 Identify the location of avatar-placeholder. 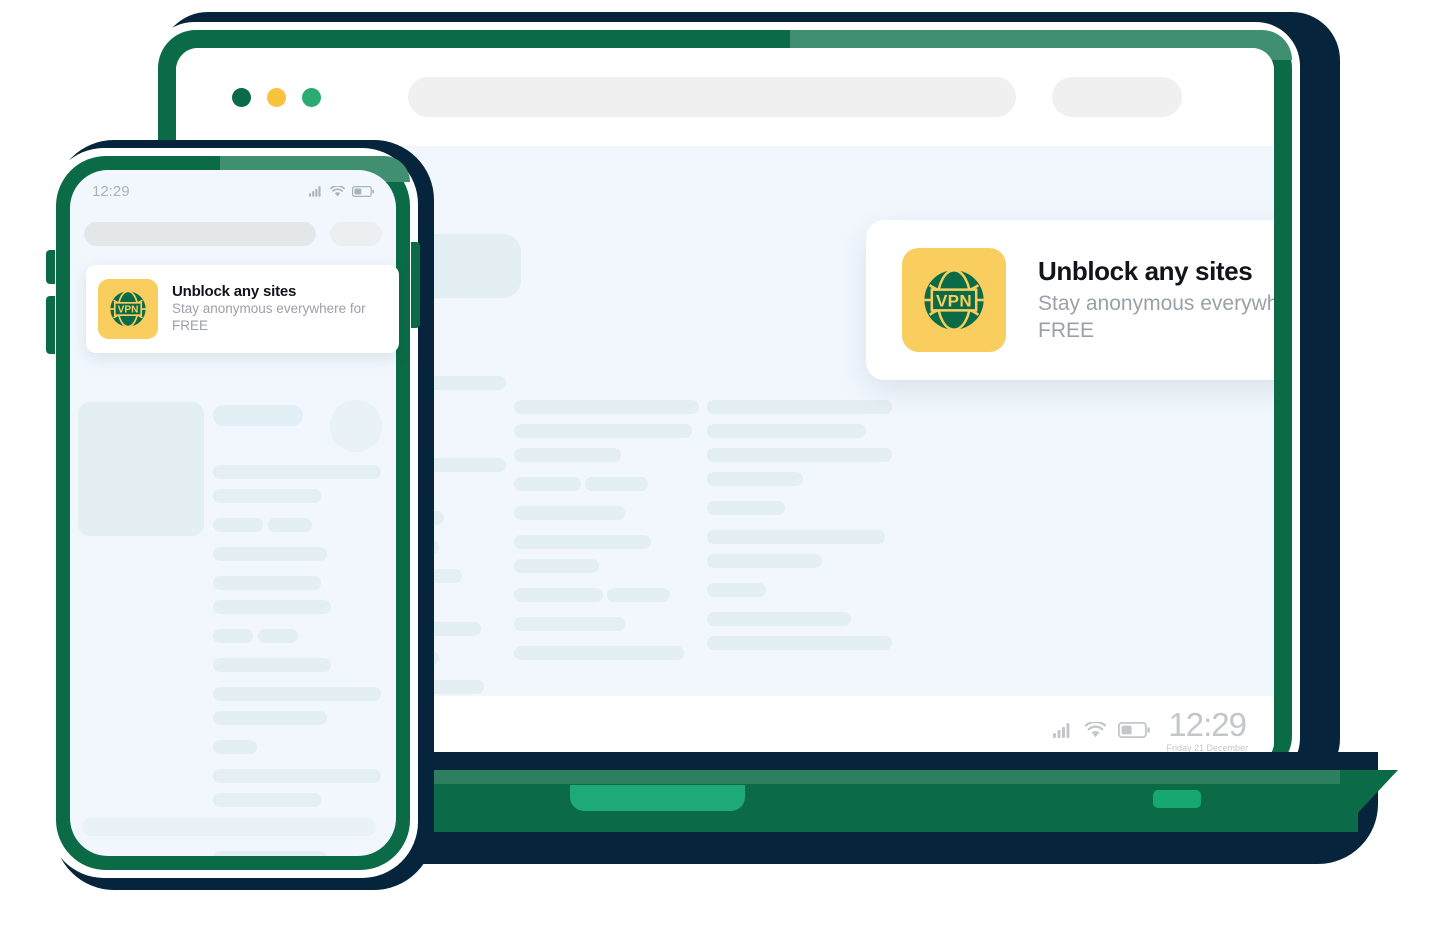
(356, 426).